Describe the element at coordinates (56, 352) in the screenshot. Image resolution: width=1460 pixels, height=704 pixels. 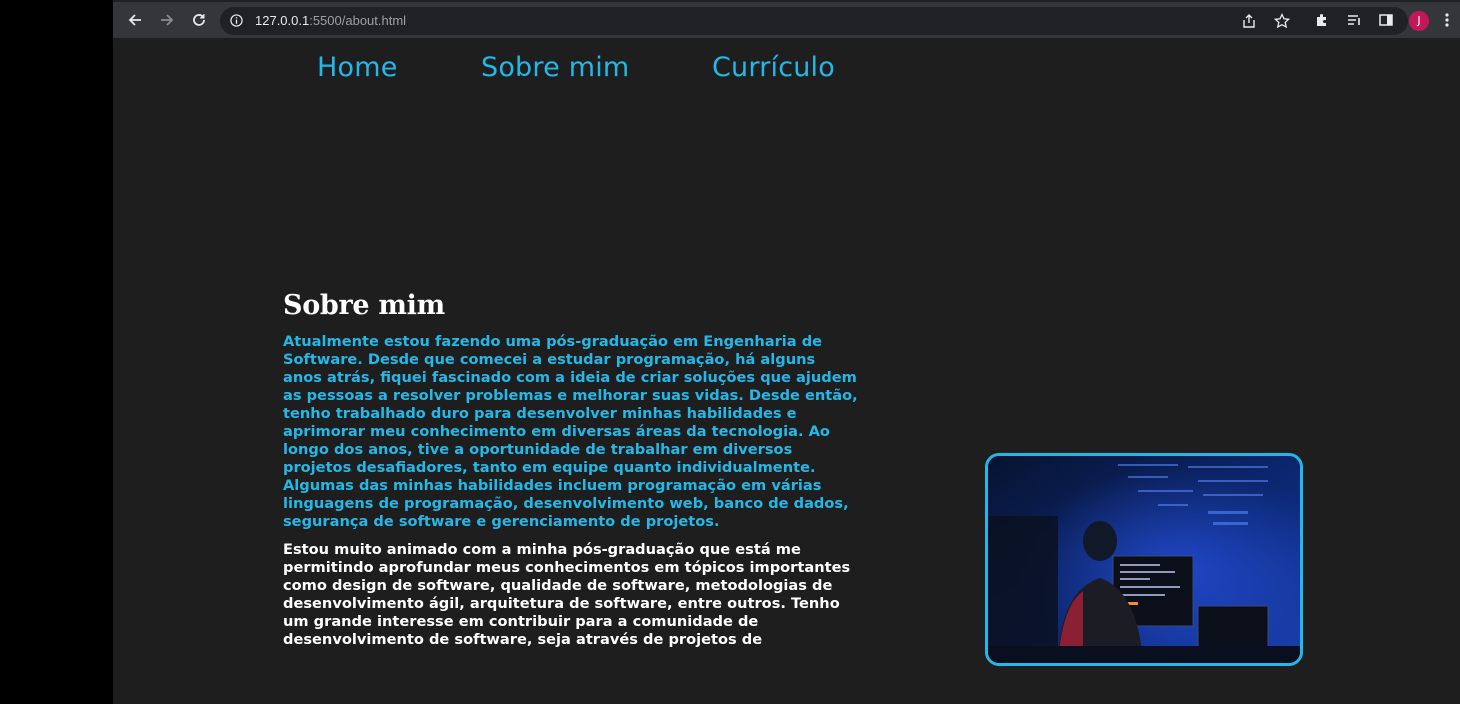
I see `desktop-background` at that location.